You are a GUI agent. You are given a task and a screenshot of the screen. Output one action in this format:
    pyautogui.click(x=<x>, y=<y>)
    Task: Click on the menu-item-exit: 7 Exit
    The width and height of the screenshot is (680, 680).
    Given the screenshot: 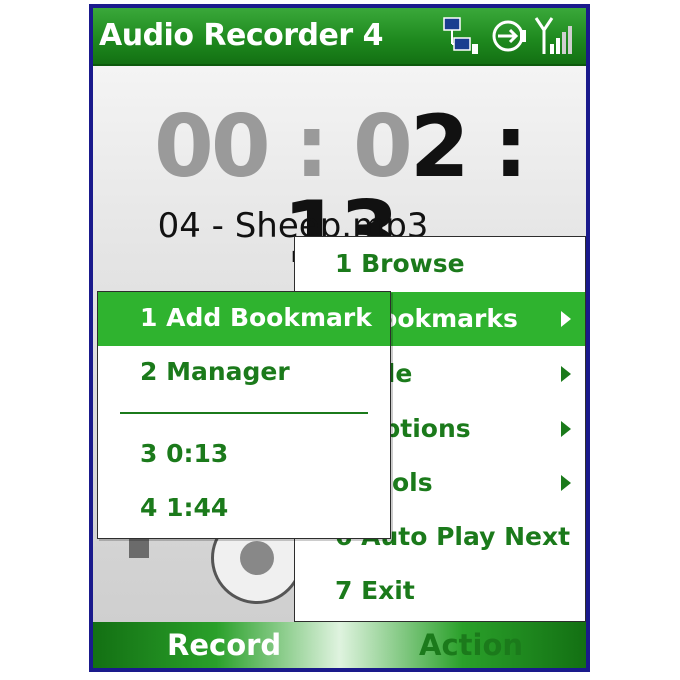 What is the action you would take?
    pyautogui.click(x=440, y=591)
    